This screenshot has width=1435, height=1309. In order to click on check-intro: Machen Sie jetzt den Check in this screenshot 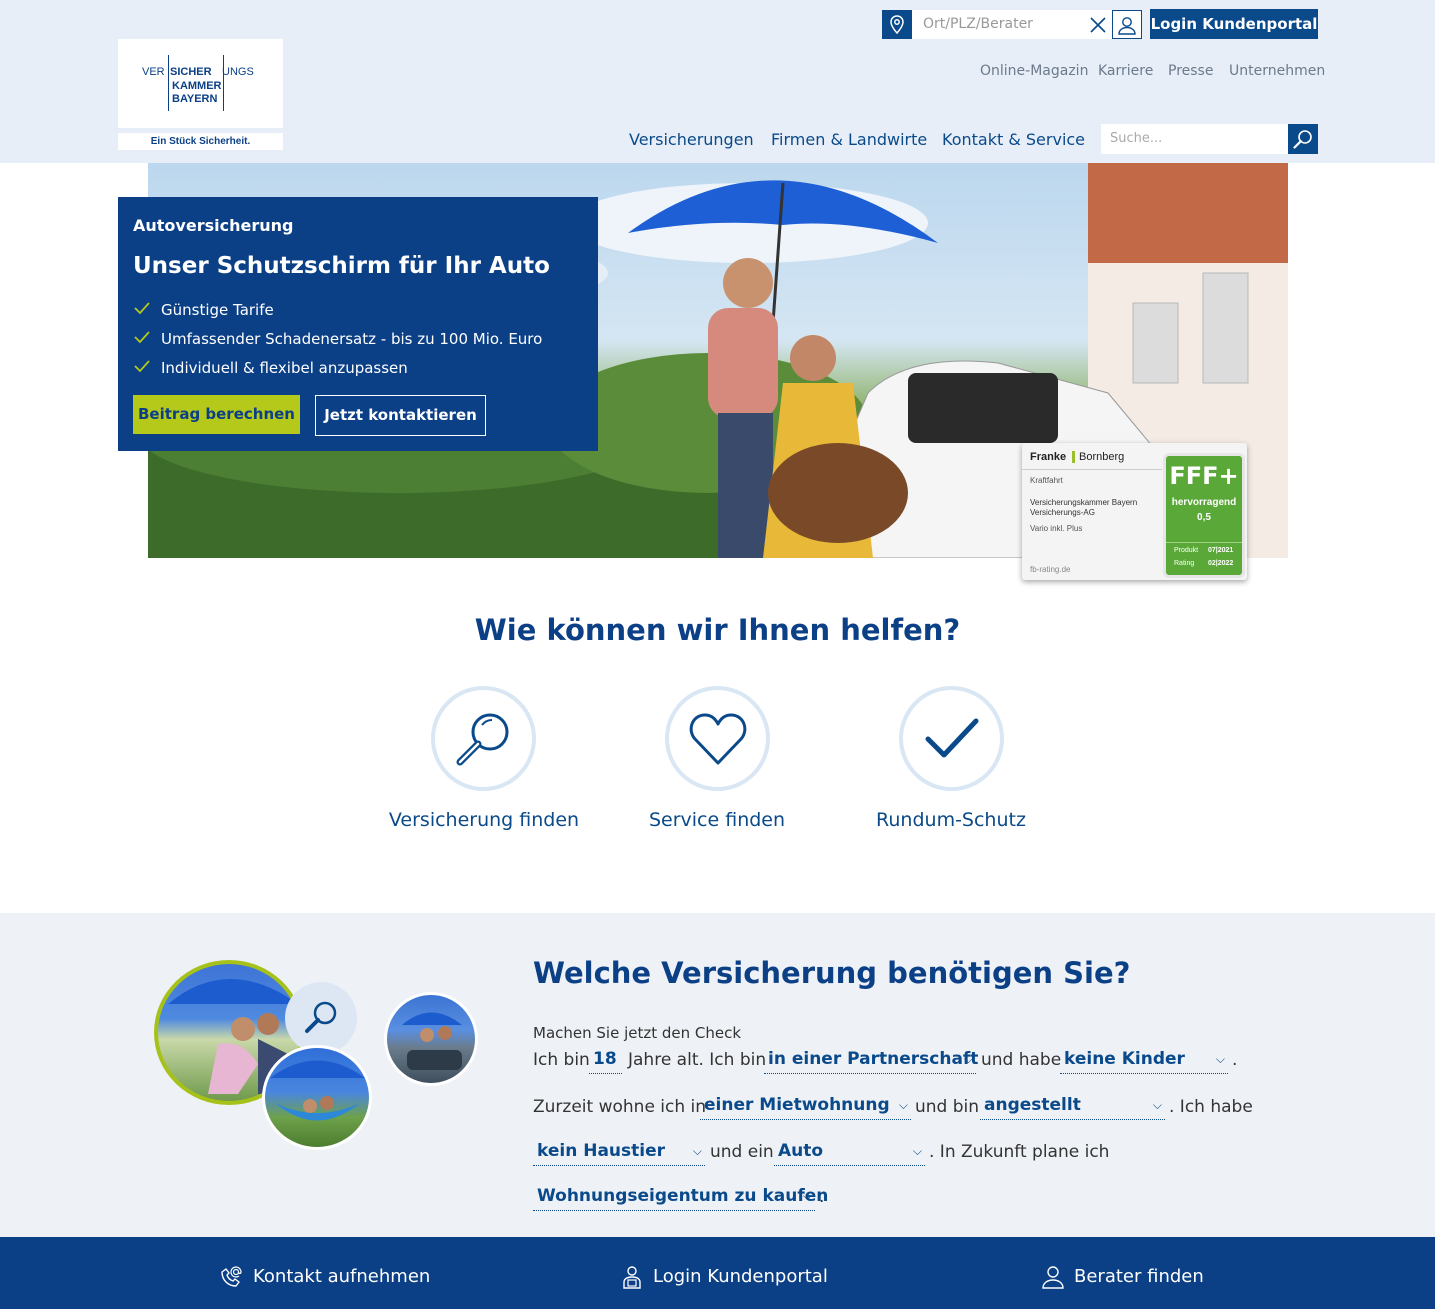, I will do `click(637, 1033)`.